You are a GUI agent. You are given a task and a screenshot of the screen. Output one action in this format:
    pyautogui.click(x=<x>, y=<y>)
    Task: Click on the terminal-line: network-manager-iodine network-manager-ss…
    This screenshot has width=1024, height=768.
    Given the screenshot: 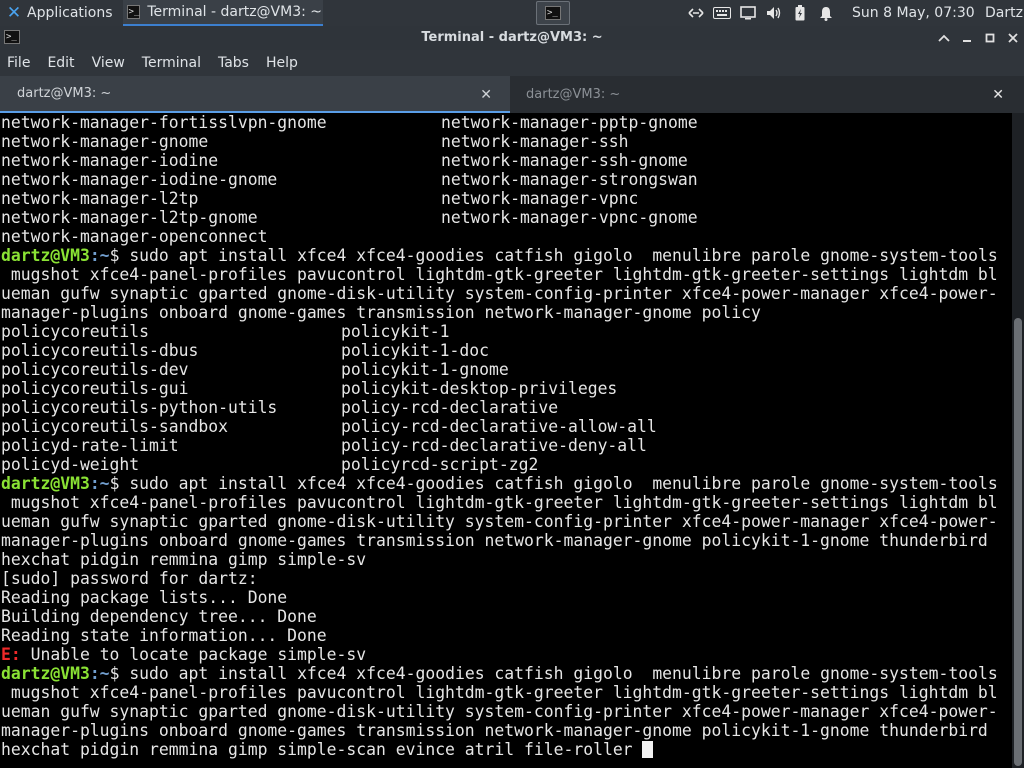 What is the action you would take?
    pyautogui.click(x=506, y=160)
    